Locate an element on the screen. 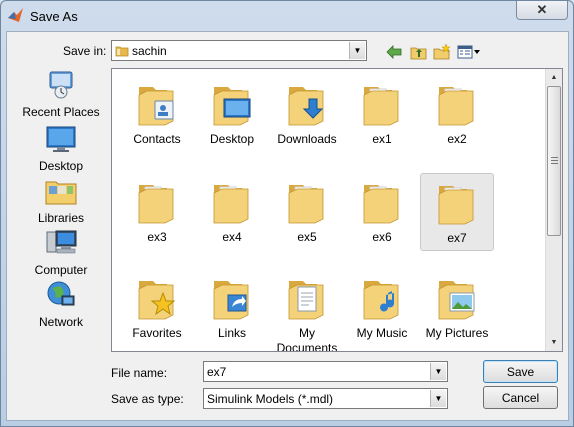 Image resolution: width=574 pixels, height=427 pixels. back-button is located at coordinates (394, 52).